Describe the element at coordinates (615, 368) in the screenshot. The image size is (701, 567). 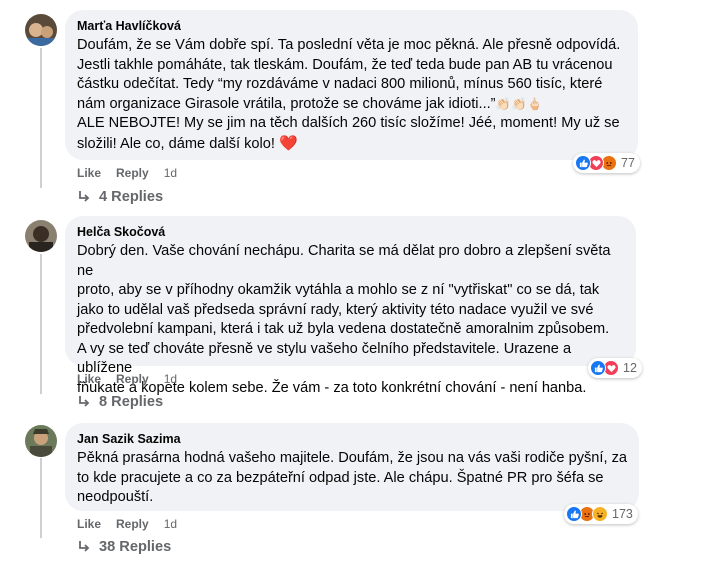
I see `reaction-summary: 12` at that location.